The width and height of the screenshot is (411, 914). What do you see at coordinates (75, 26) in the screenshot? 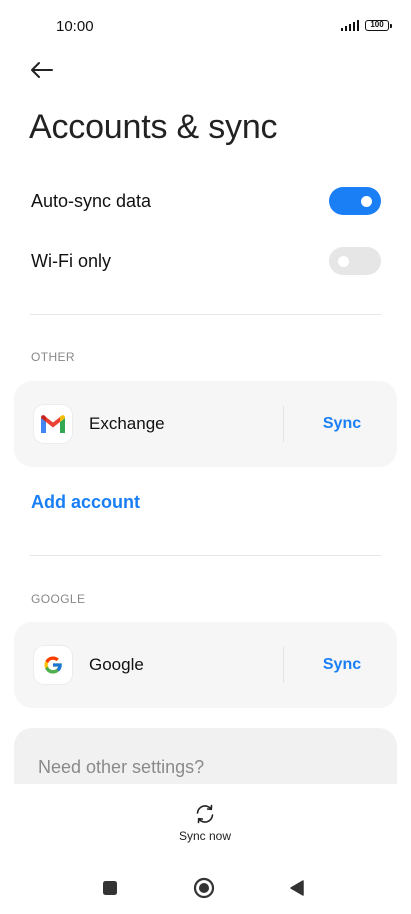
I see `status-time: 10:00` at bounding box center [75, 26].